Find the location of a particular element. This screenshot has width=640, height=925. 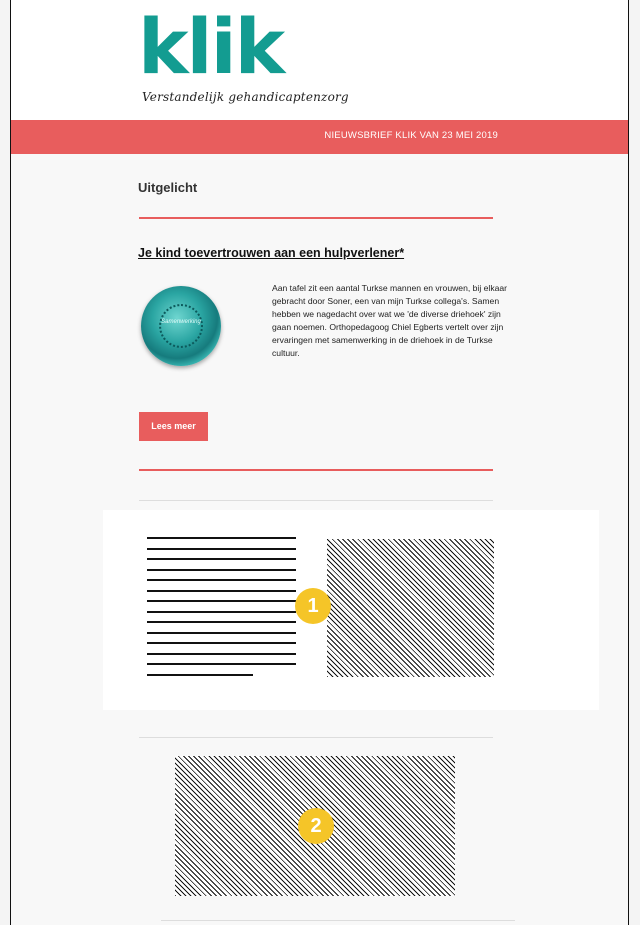

read-more-button: Lees meer is located at coordinates (173, 426).